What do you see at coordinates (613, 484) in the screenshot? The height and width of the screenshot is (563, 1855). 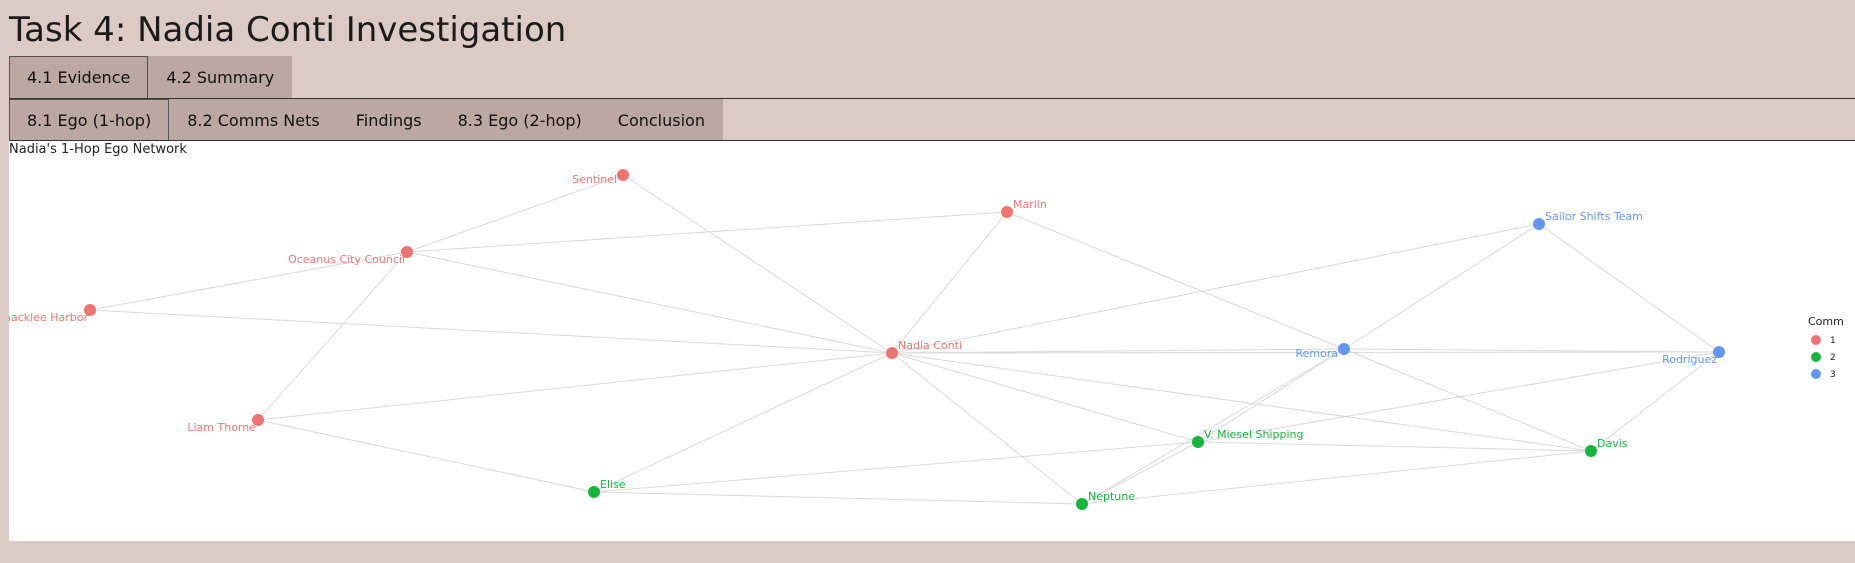 I see `node-label-elise: Elise` at bounding box center [613, 484].